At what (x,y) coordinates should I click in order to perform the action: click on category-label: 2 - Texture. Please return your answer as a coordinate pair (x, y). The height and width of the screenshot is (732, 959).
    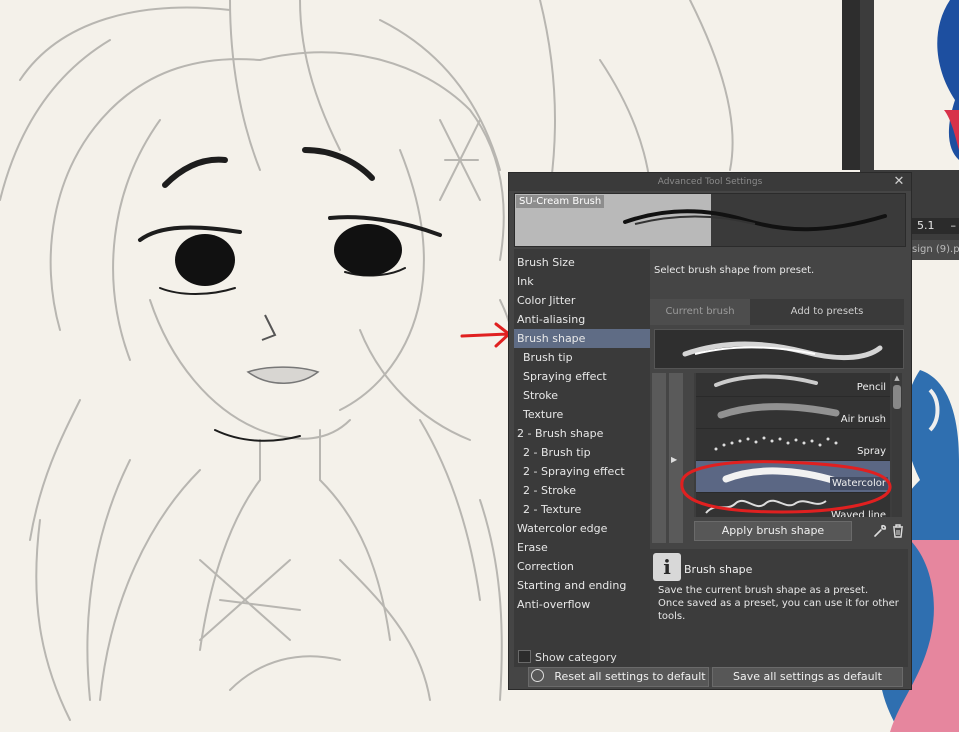
    Looking at the image, I should click on (552, 509).